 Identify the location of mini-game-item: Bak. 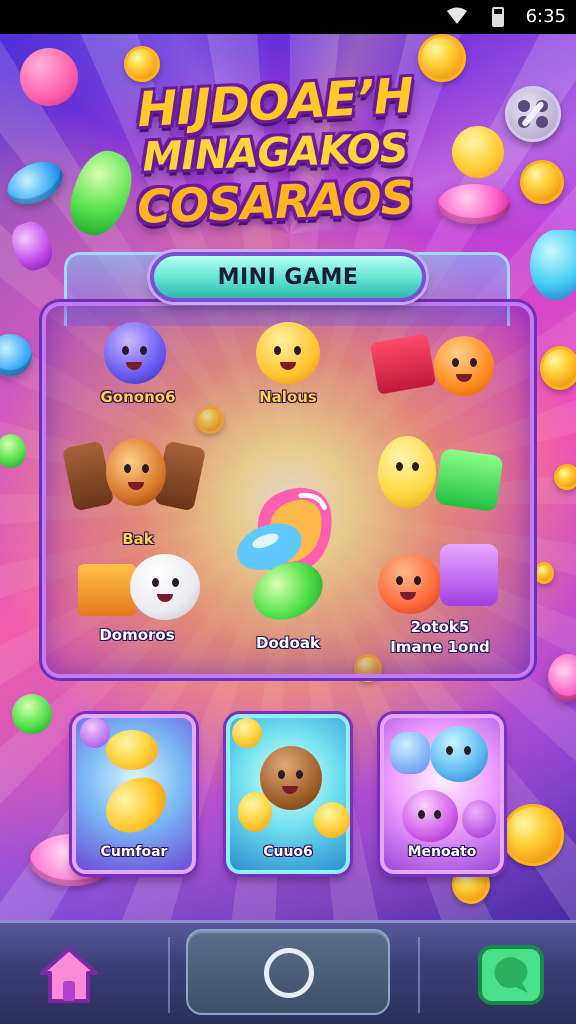
(134, 494).